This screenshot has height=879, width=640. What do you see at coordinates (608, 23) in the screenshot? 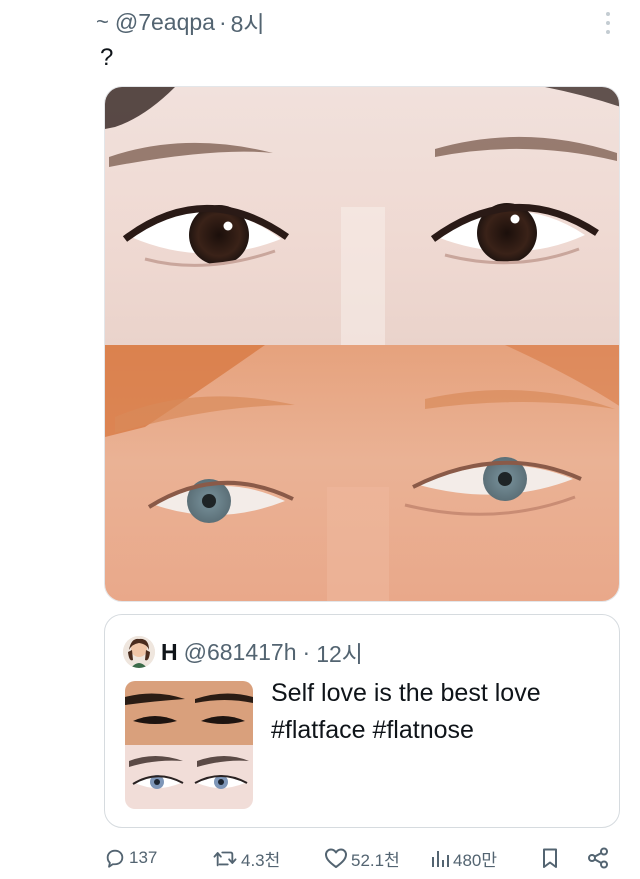
I see `more-vertical-icon` at bounding box center [608, 23].